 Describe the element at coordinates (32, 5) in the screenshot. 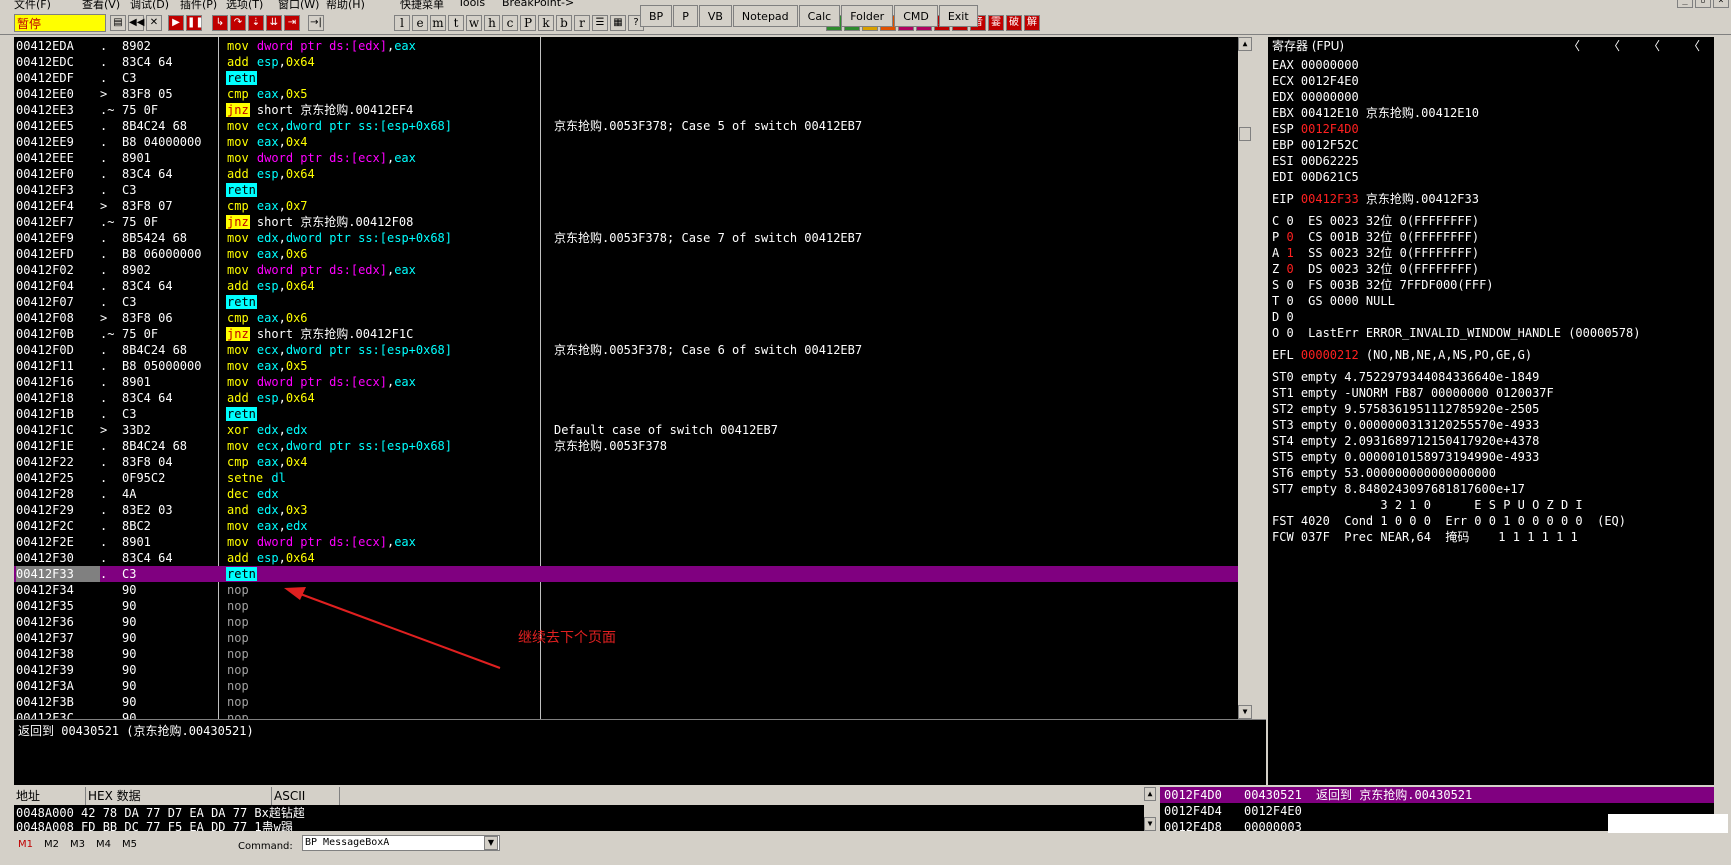

I see `menu-item: 文件(F)` at that location.